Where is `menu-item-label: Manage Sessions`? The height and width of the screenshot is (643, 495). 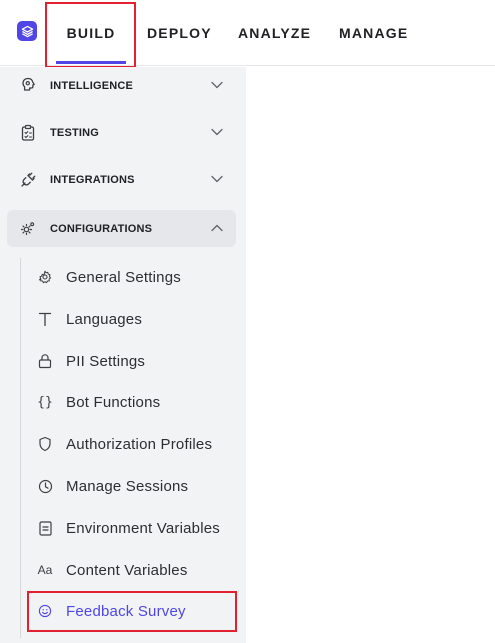
menu-item-label: Manage Sessions is located at coordinates (127, 486).